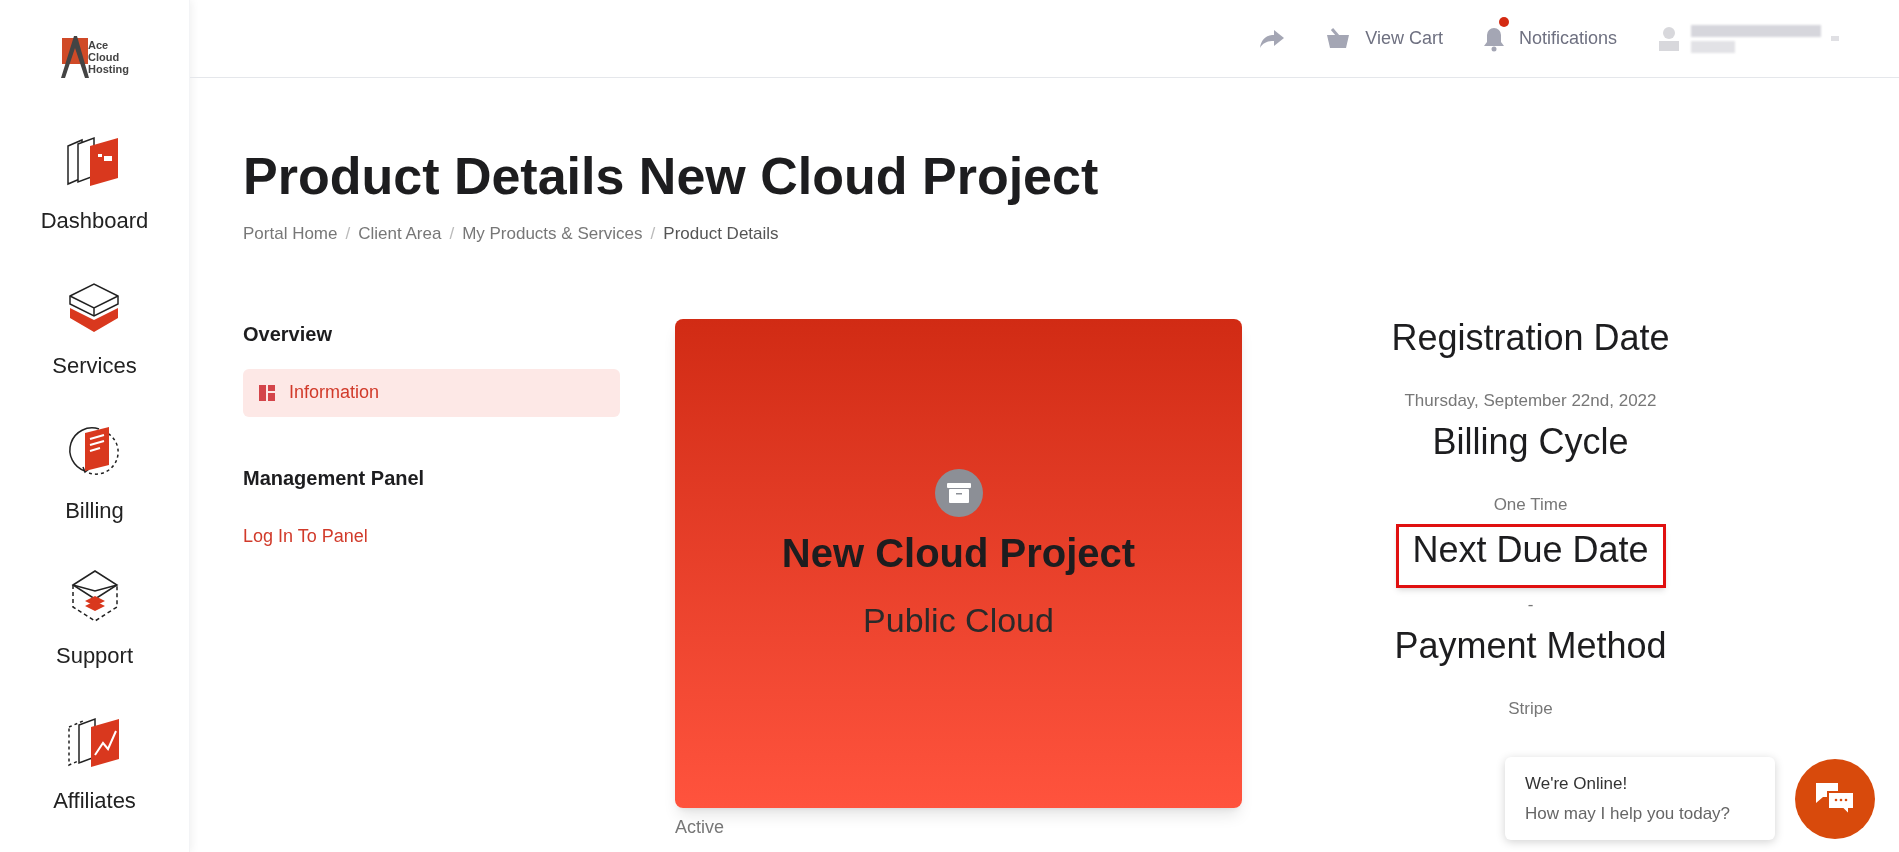  Describe the element at coordinates (94, 619) in the screenshot. I see `sidebar-item: Support` at that location.